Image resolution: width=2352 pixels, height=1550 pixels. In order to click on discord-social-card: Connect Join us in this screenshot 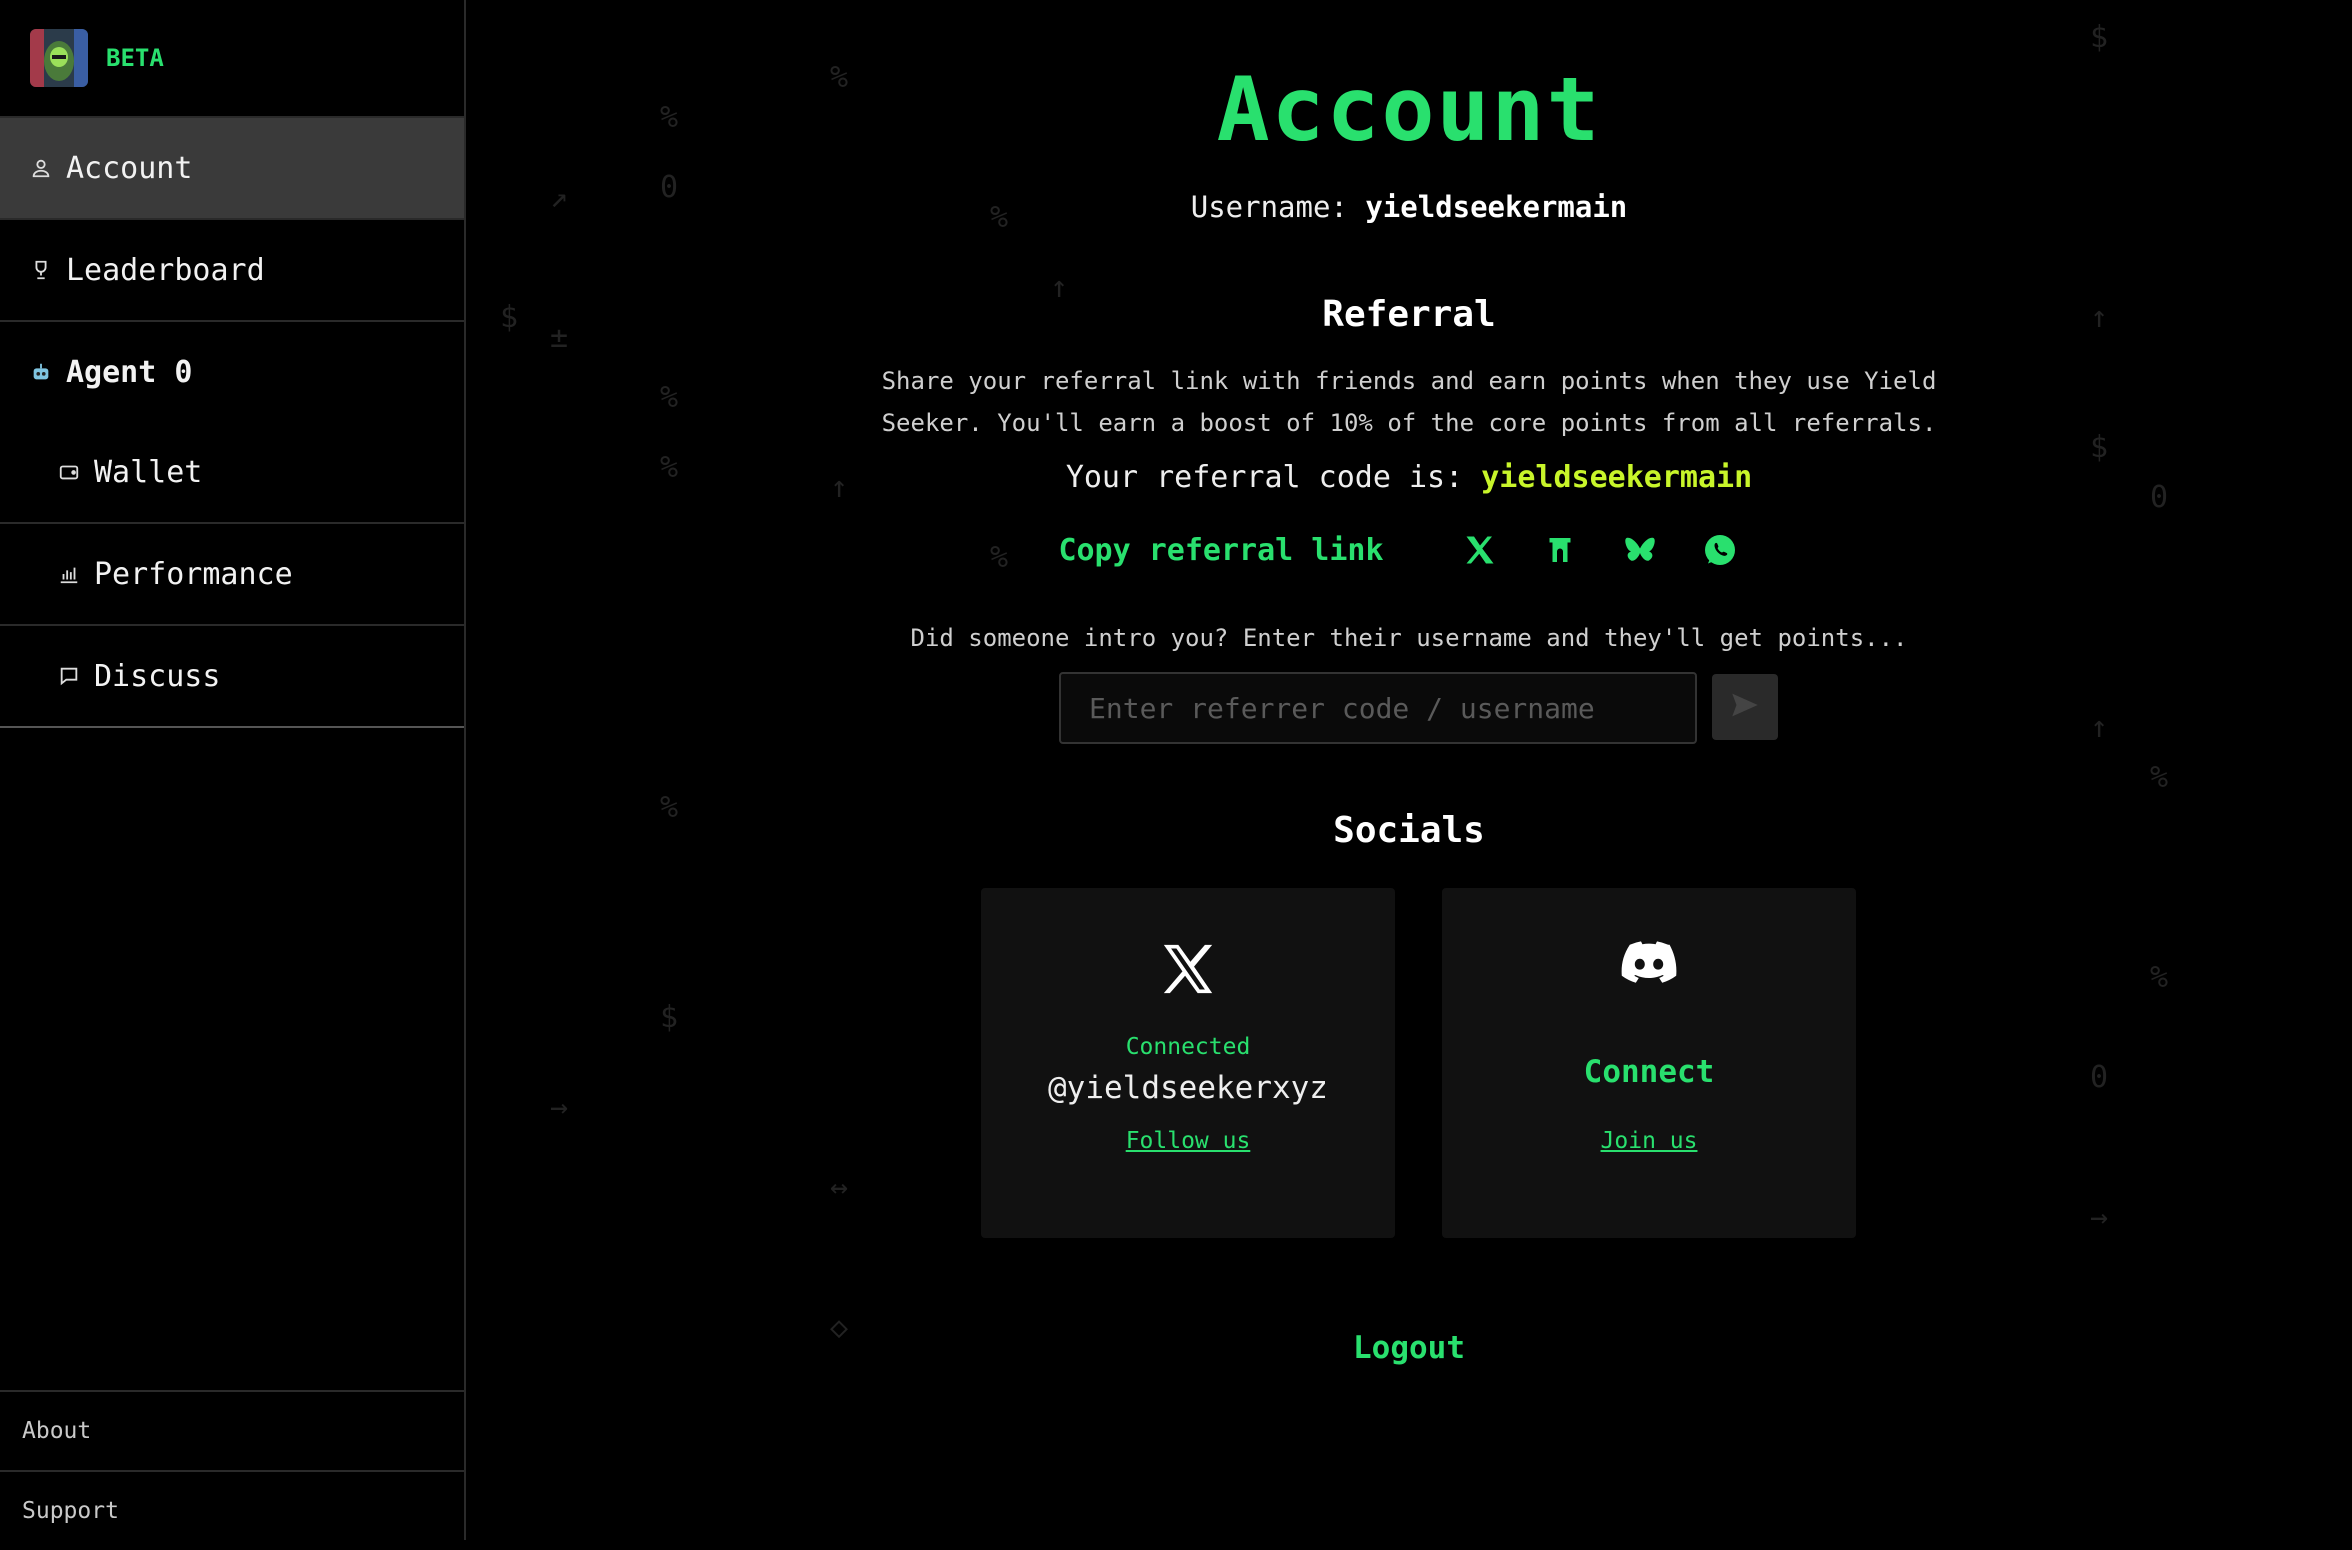, I will do `click(1649, 1063)`.